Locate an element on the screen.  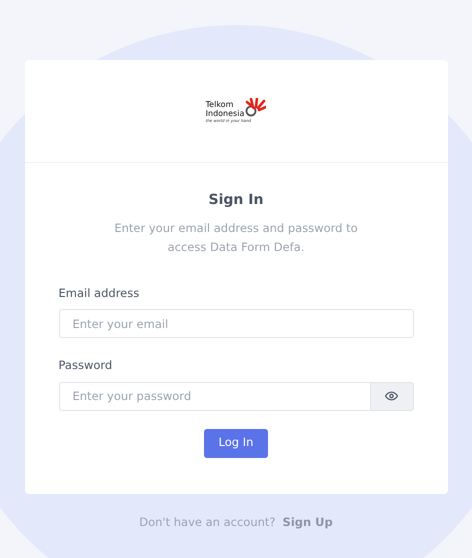
sign-in-subtitle: Enter your email address and password to access Data Form Defa. is located at coordinates (236, 238).